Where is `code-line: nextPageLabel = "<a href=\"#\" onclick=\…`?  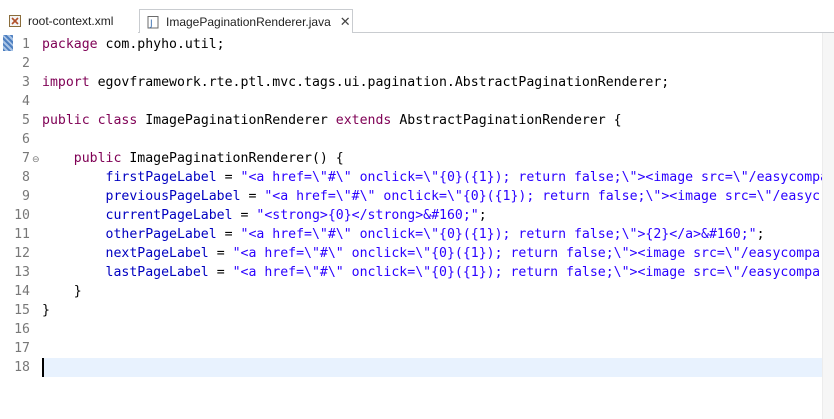 code-line: nextPageLabel = "<a href=\"#\" onclick=\… is located at coordinates (432, 253).